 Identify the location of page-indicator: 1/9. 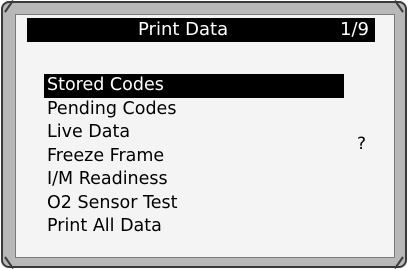
(354, 29).